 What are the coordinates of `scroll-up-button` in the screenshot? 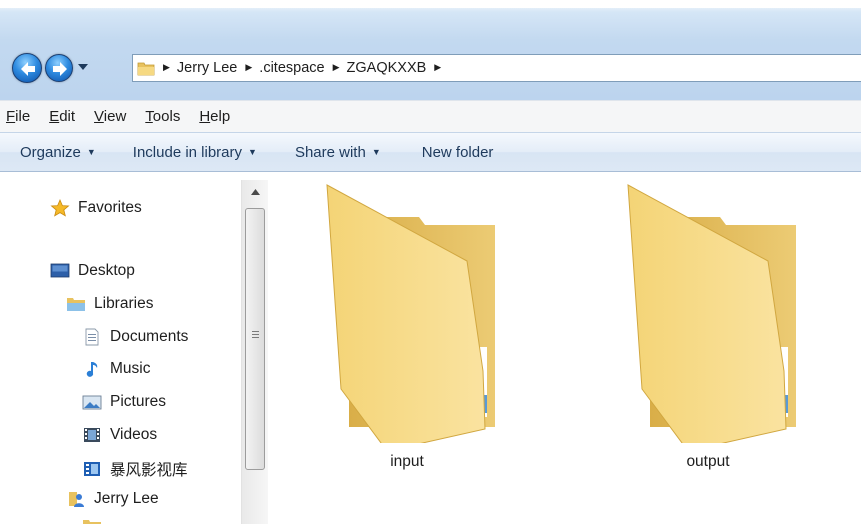 It's located at (255, 192).